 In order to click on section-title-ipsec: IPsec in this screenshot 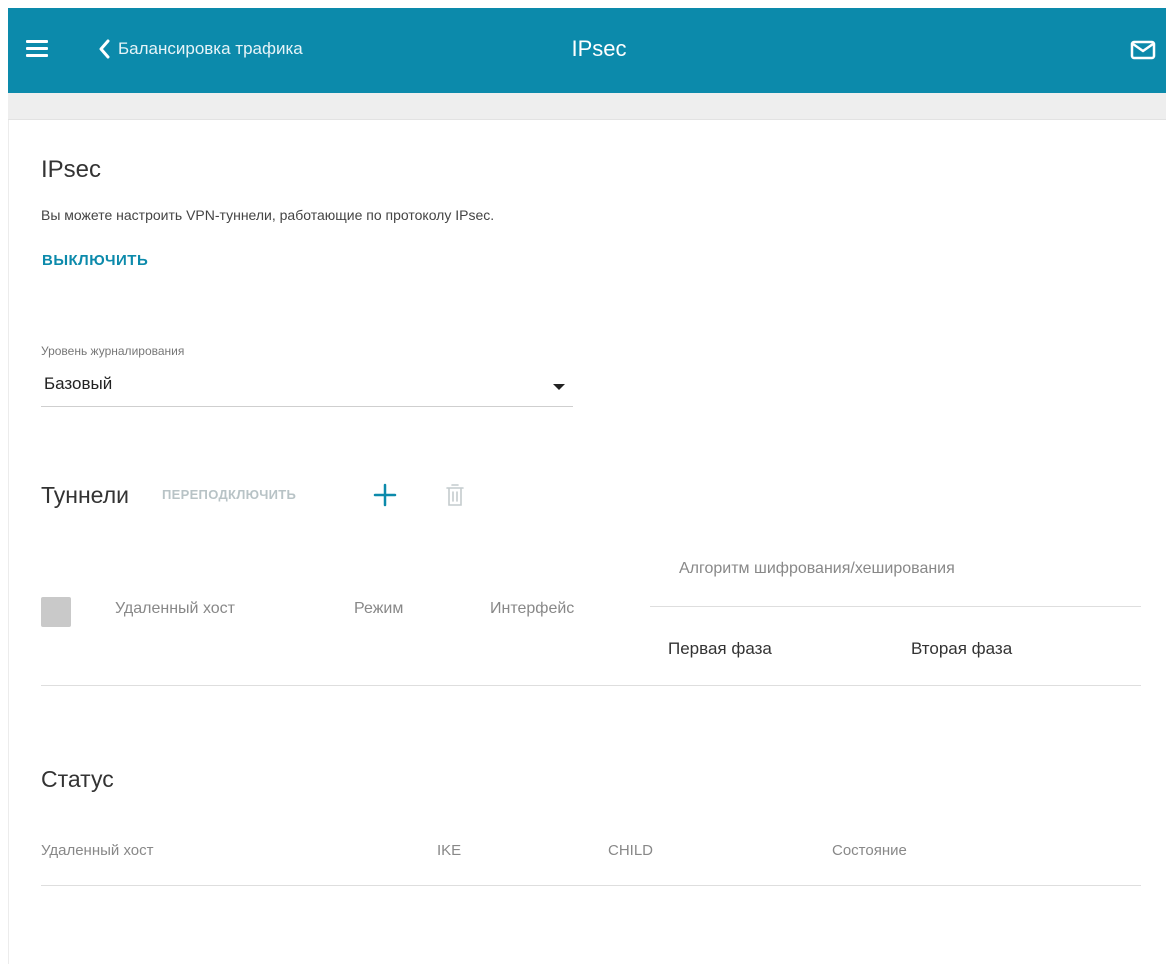, I will do `click(71, 169)`.